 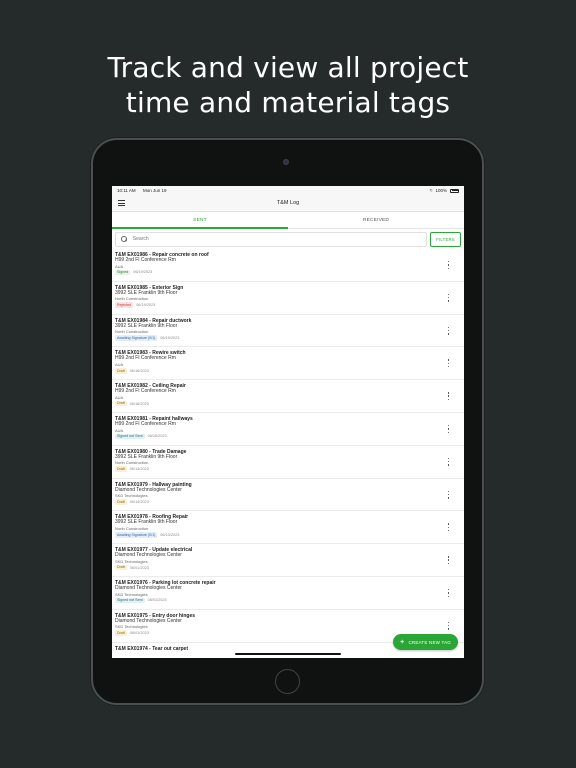 I want to click on page-title: T&M Log, so click(x=288, y=203).